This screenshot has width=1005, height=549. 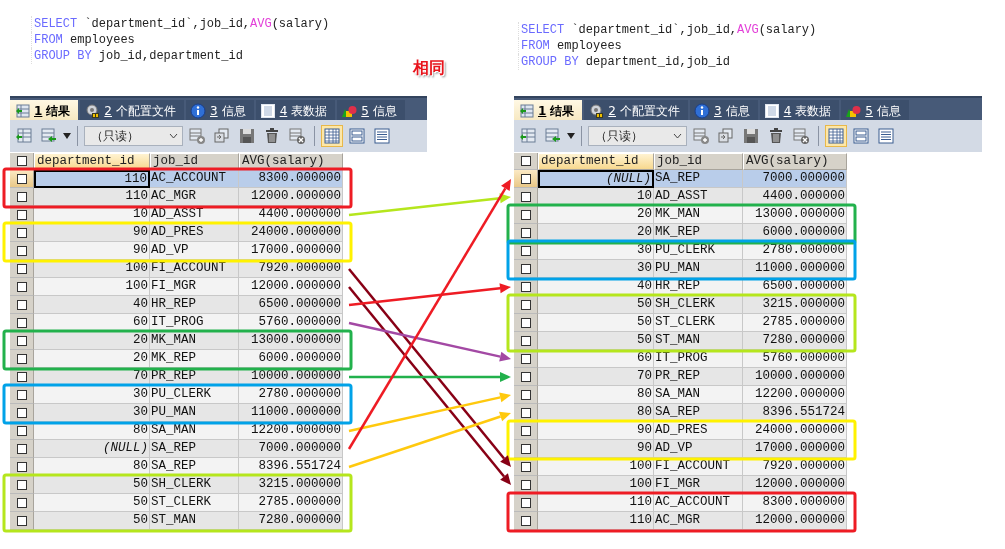 I want to click on table-icon, so click(x=771, y=111).